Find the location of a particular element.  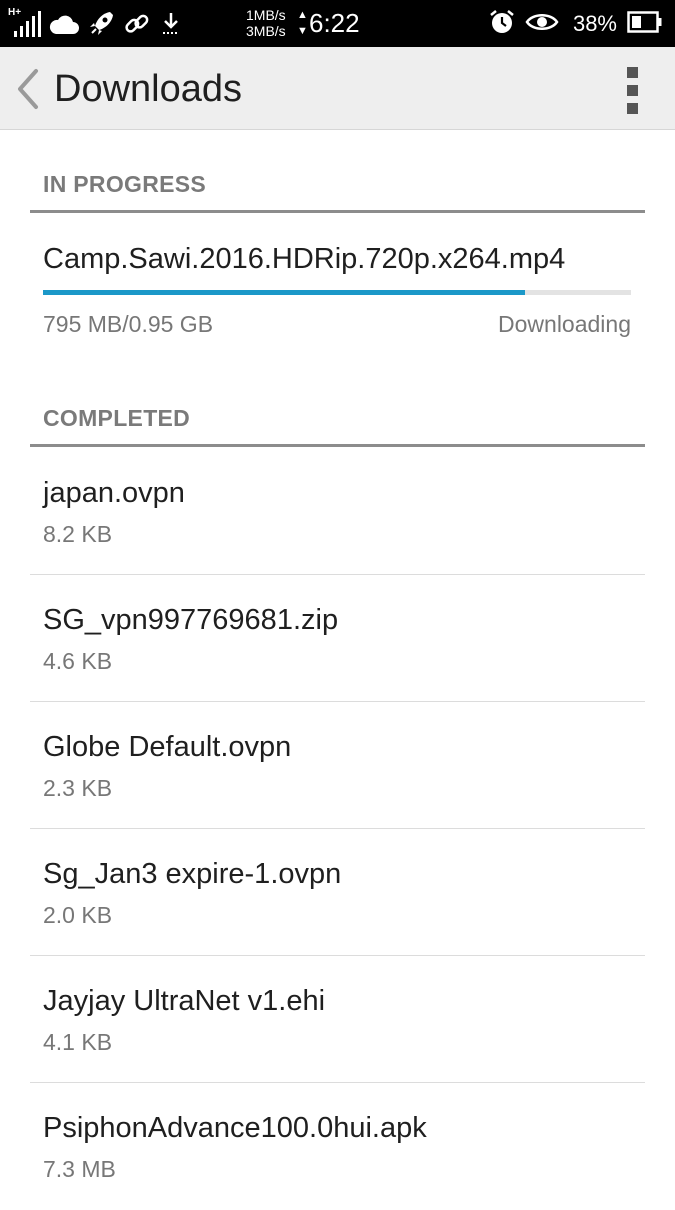

file-size: 4.1 KB is located at coordinates (78, 1042).